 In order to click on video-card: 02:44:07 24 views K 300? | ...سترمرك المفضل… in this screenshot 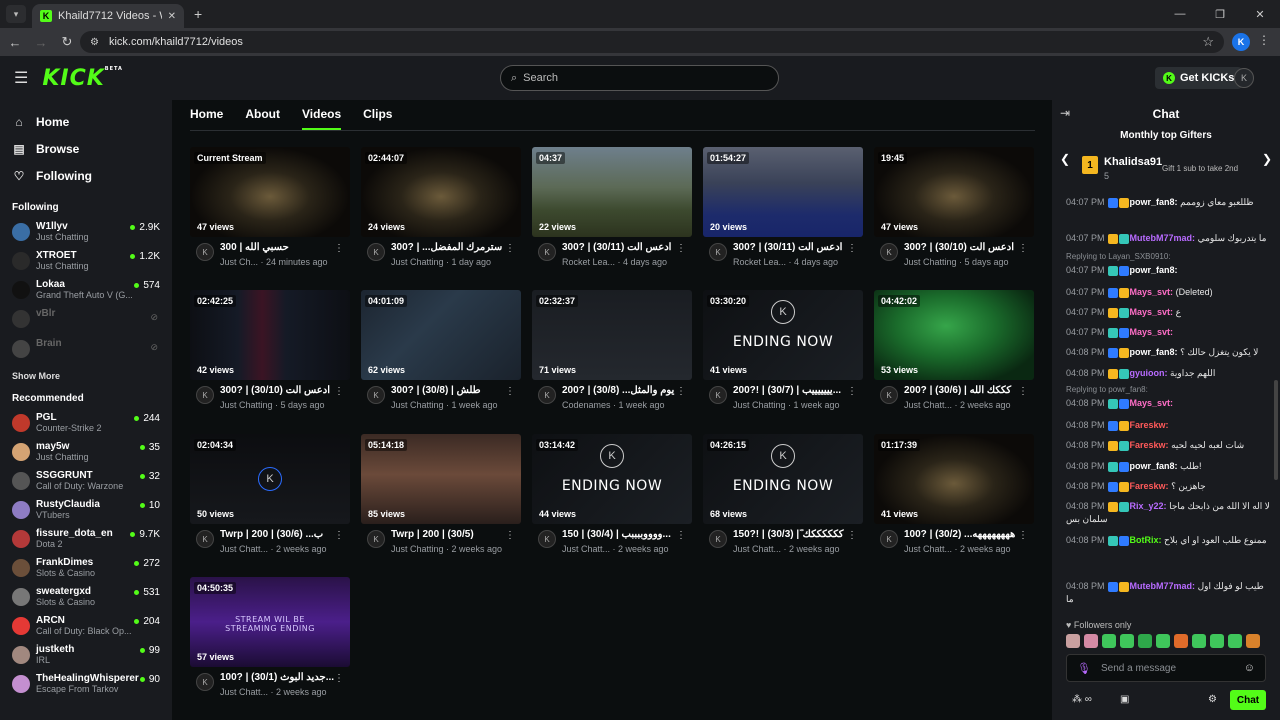, I will do `click(441, 214)`.